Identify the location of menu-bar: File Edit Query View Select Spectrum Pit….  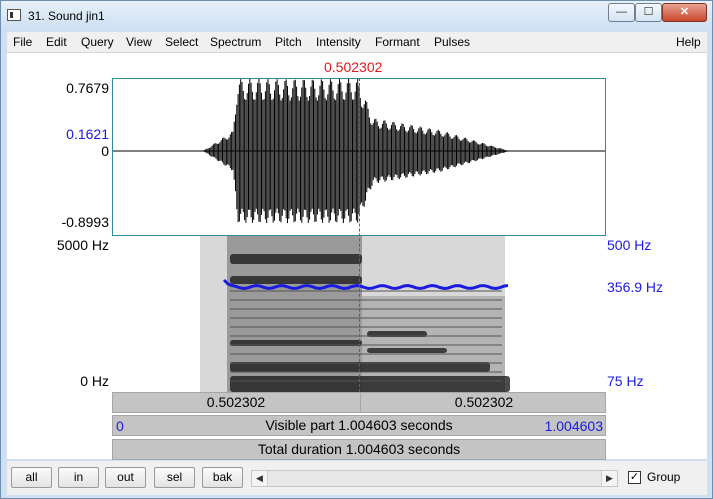
(357, 42).